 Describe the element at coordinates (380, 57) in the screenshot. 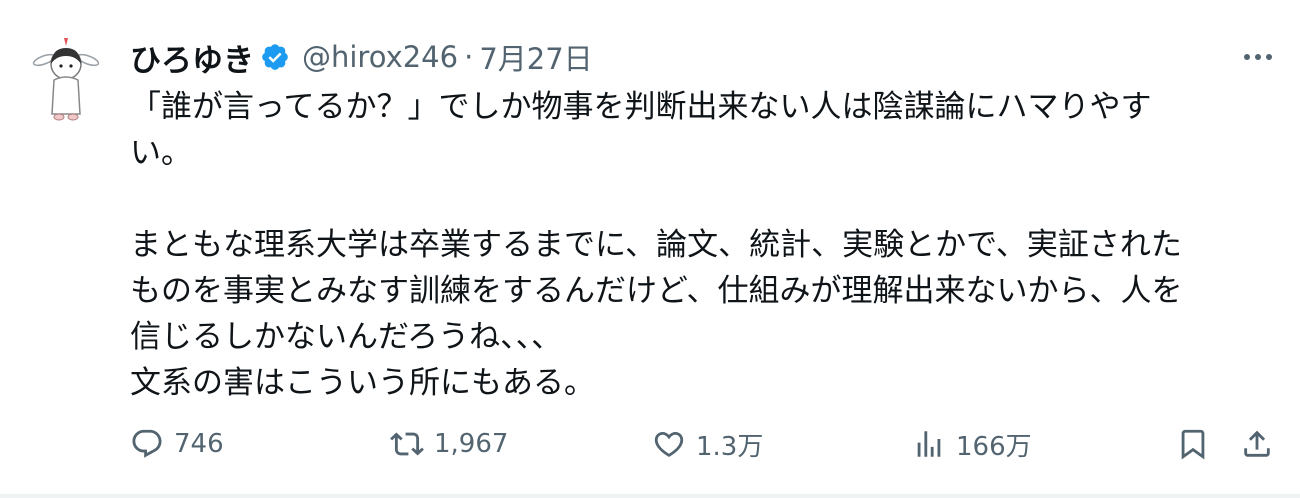

I see `user-handle: @hirox246` at that location.